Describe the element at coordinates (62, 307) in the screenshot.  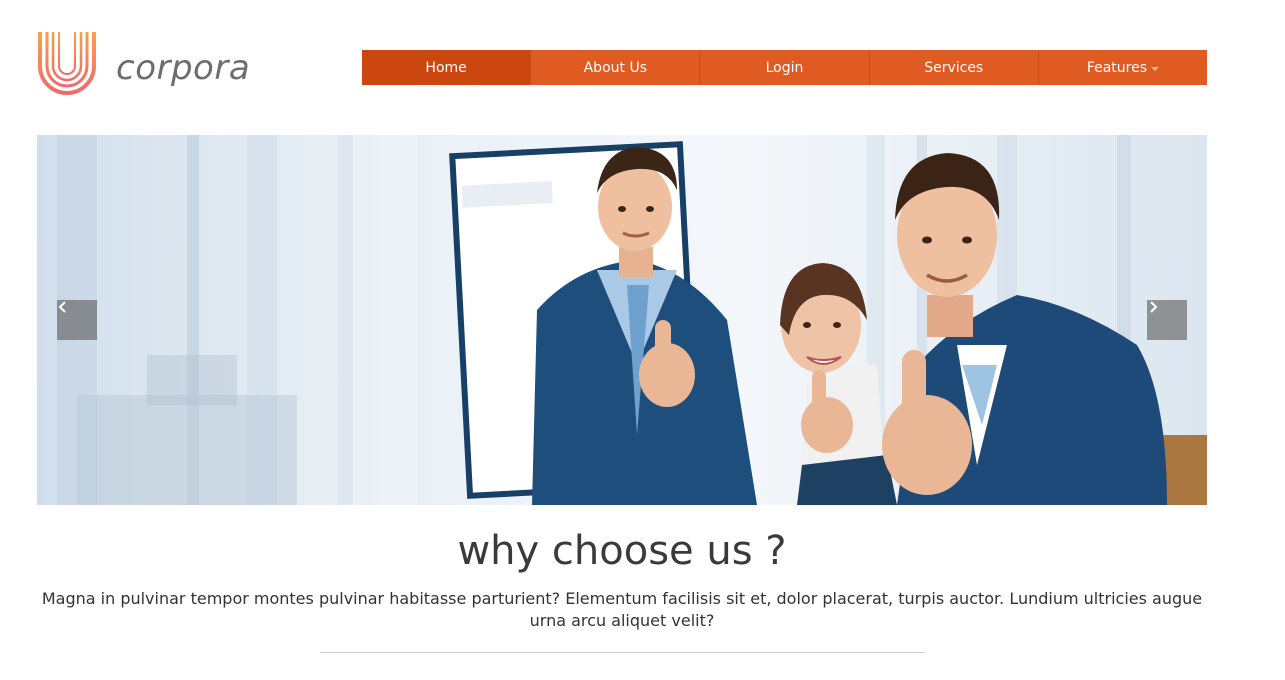
I see `chevron-left-icon` at that location.